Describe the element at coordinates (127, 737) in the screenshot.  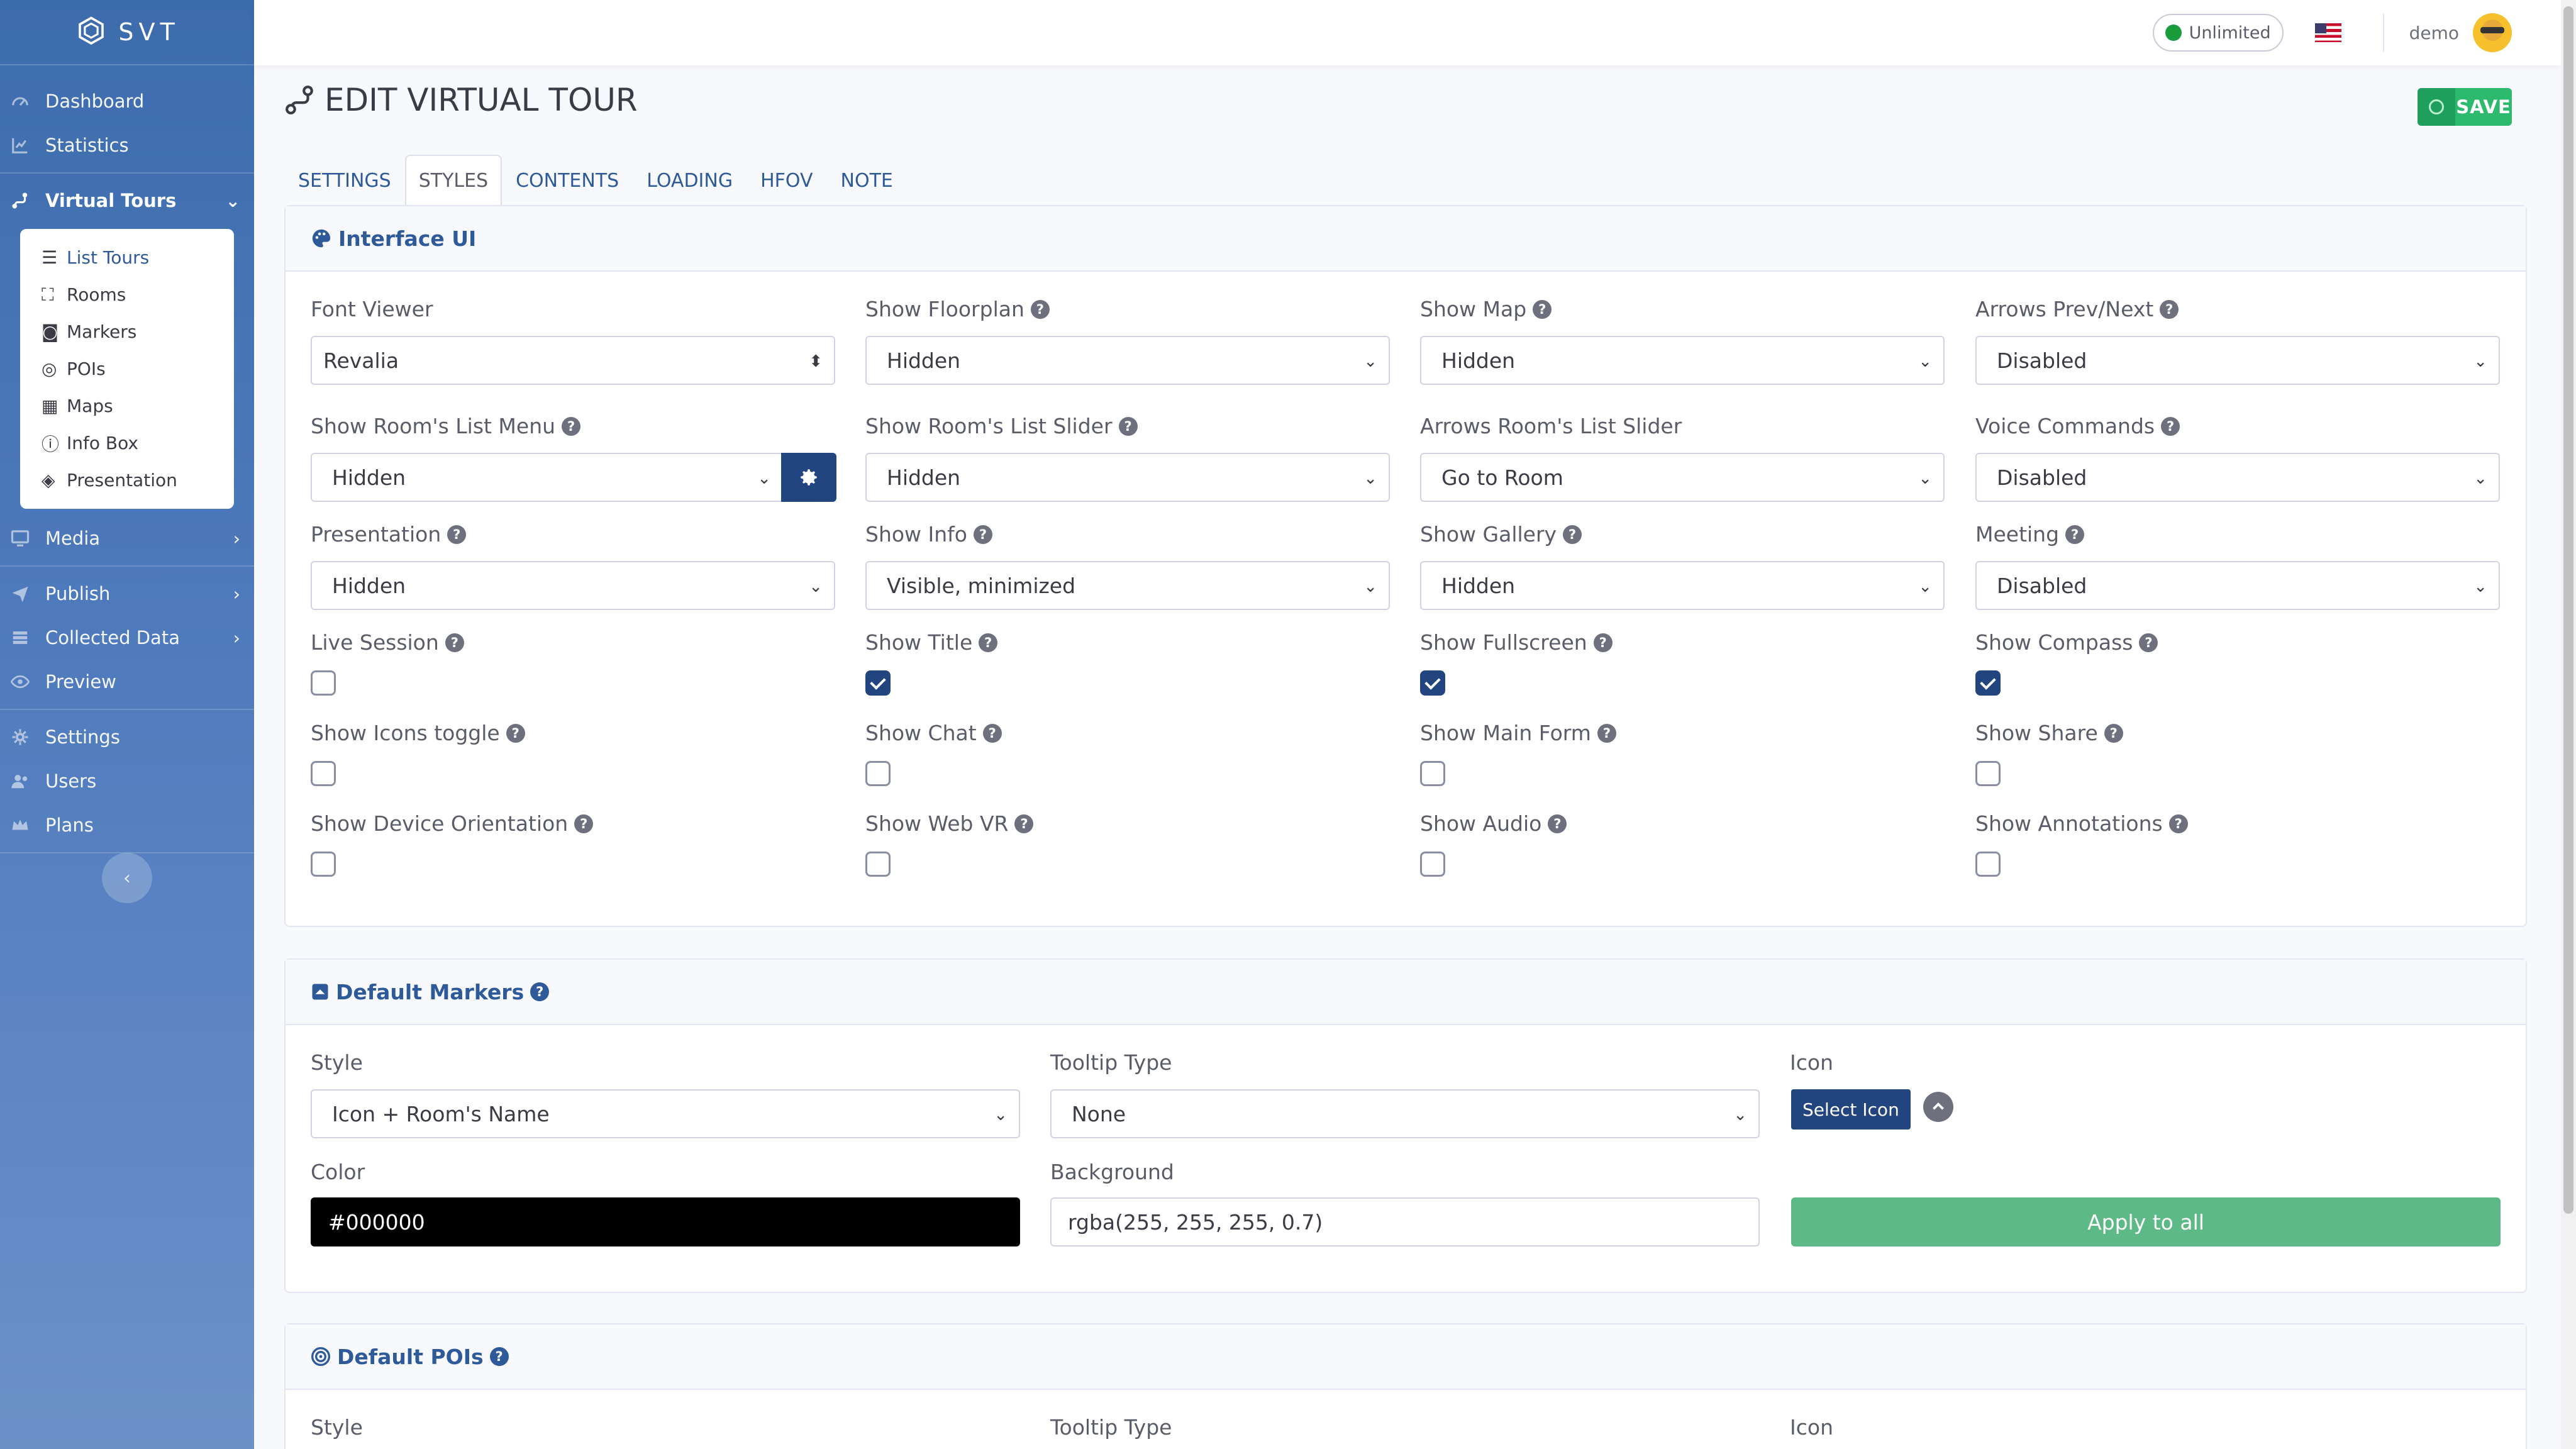
I see `nav-settings: Settings` at that location.